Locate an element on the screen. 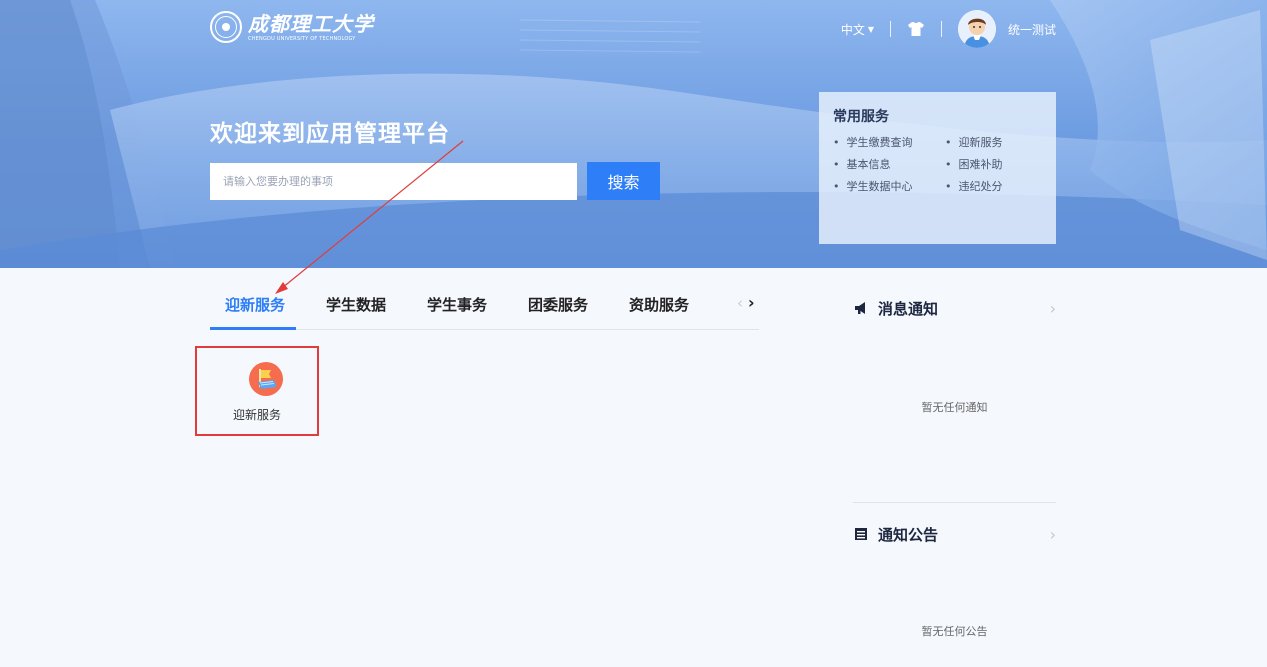 The width and height of the screenshot is (1267, 667). common-service-item: • 基本信息 is located at coordinates (889, 164).